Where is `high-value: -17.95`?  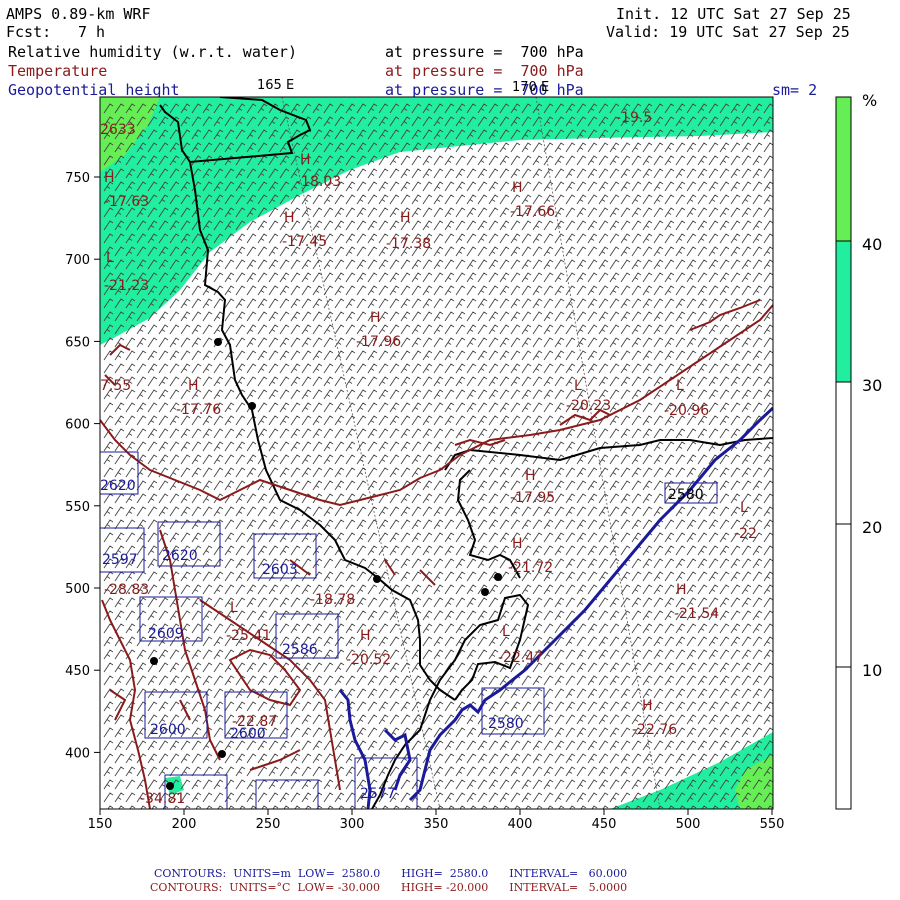 high-value: -17.95 is located at coordinates (532, 498).